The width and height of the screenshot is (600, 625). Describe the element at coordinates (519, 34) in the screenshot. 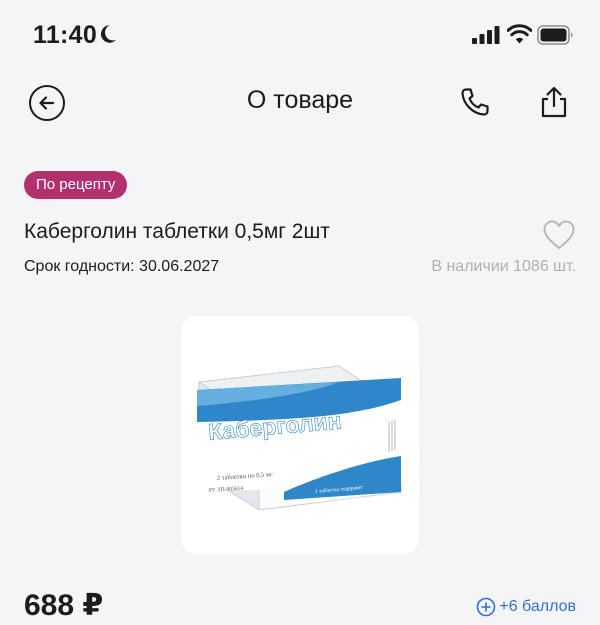

I see `wifi-icon` at that location.